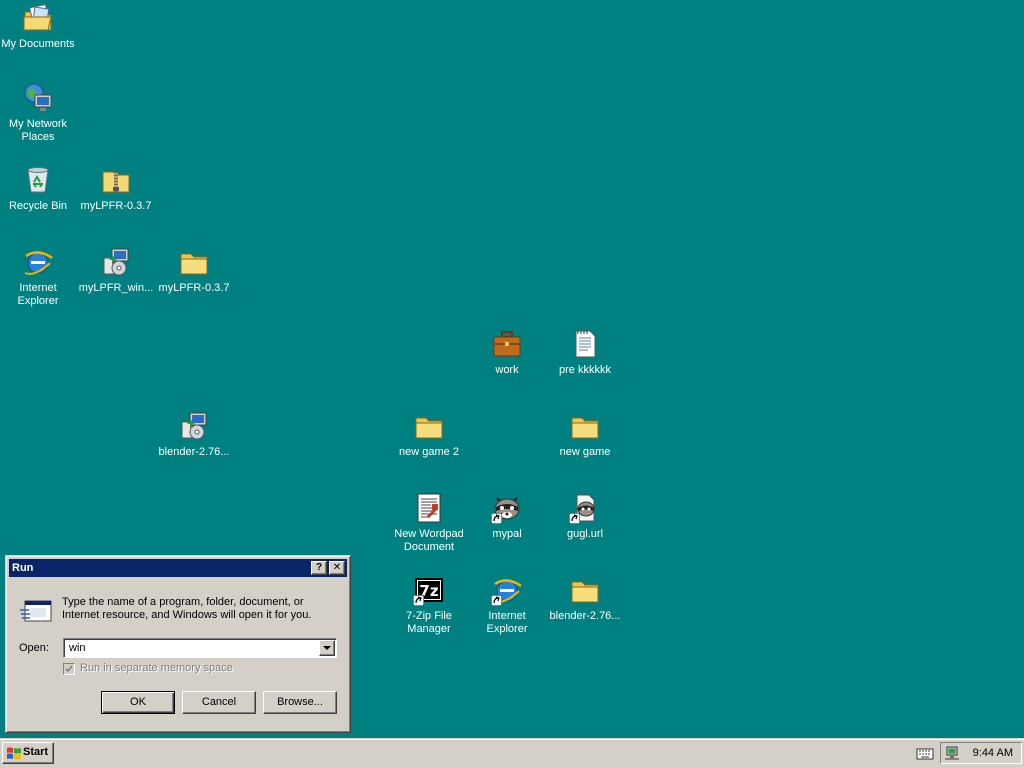  Describe the element at coordinates (34, 648) in the screenshot. I see `open-label: Open:` at that location.